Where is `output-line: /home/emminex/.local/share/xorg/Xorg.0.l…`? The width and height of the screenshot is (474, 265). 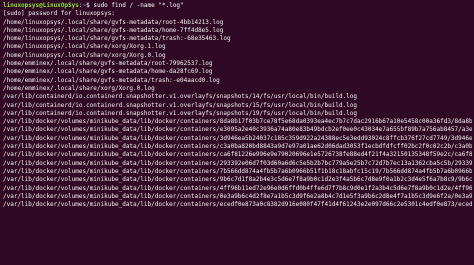
output-line: /home/emminex/.local/share/xorg/Xorg.0.l… is located at coordinates (79, 88).